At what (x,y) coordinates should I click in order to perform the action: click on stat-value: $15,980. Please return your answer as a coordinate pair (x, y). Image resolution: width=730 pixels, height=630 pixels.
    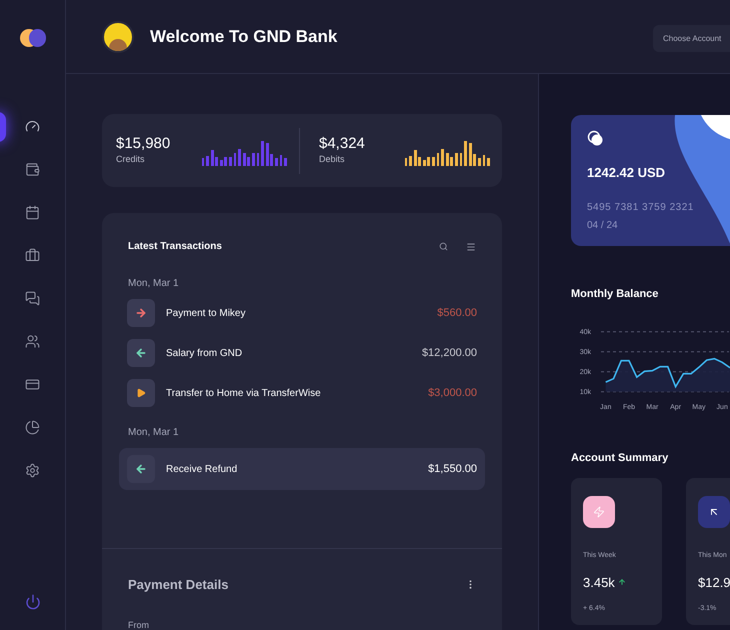
    Looking at the image, I should click on (143, 143).